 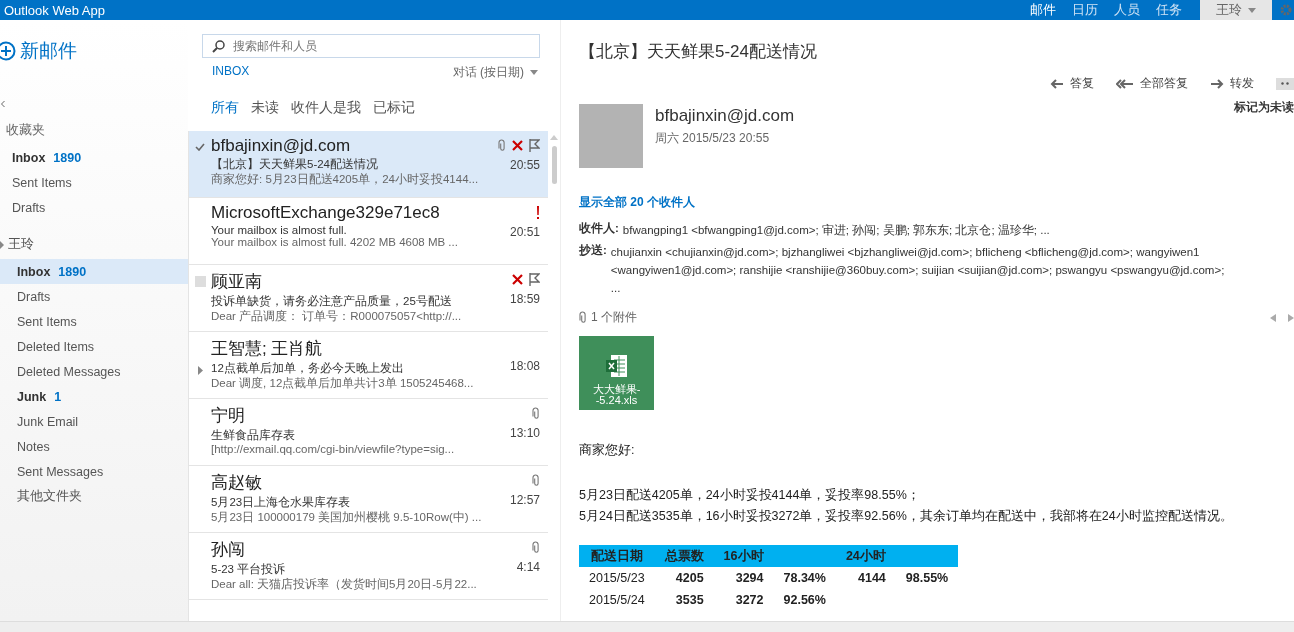 What do you see at coordinates (94, 346) in the screenshot?
I see `folder-item: Deleted Items` at bounding box center [94, 346].